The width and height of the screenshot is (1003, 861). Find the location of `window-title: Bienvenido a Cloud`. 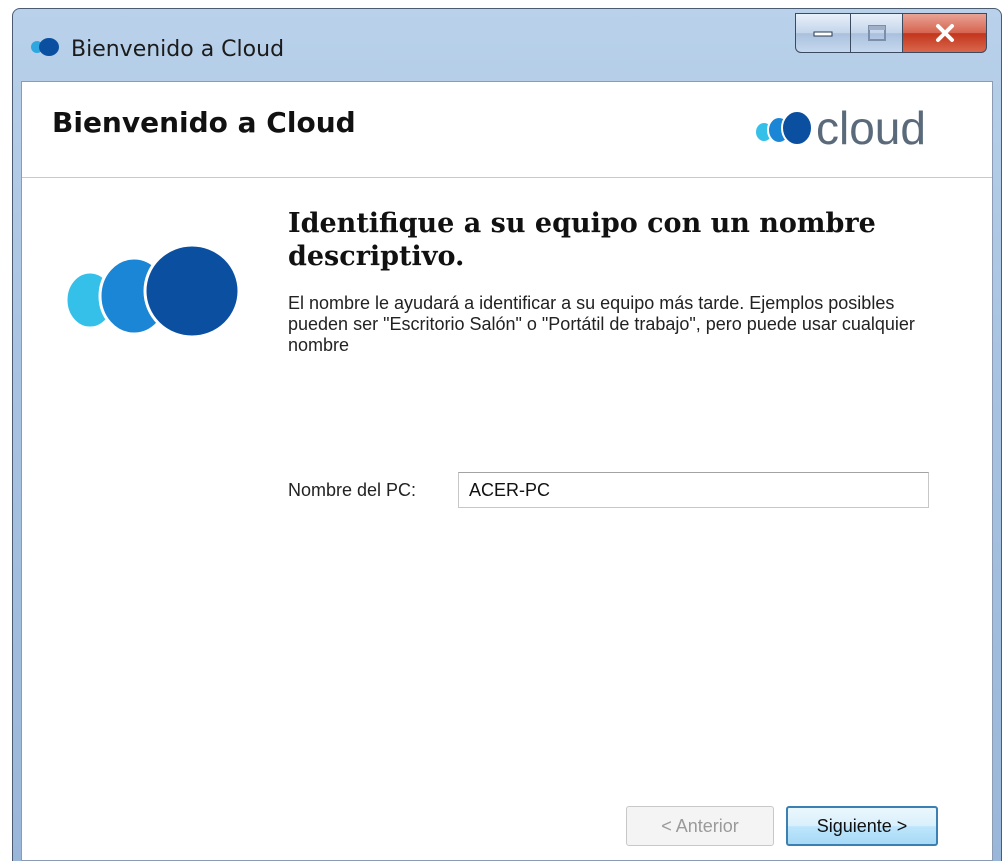

window-title: Bienvenido a Cloud is located at coordinates (178, 49).